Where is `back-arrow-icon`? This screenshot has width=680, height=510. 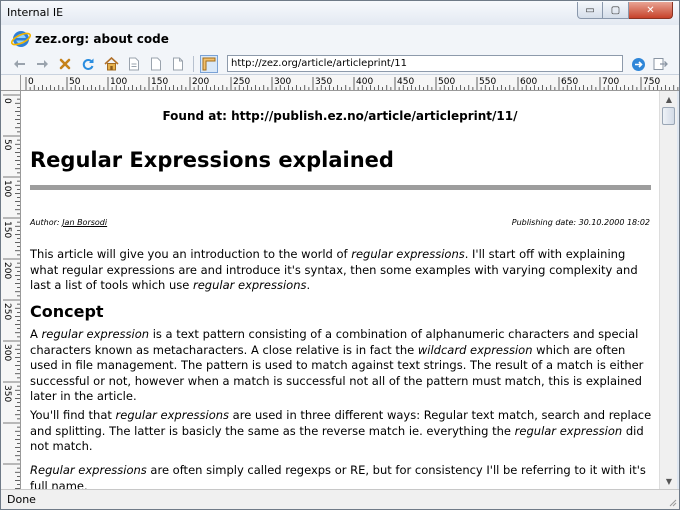 back-arrow-icon is located at coordinates (19, 64).